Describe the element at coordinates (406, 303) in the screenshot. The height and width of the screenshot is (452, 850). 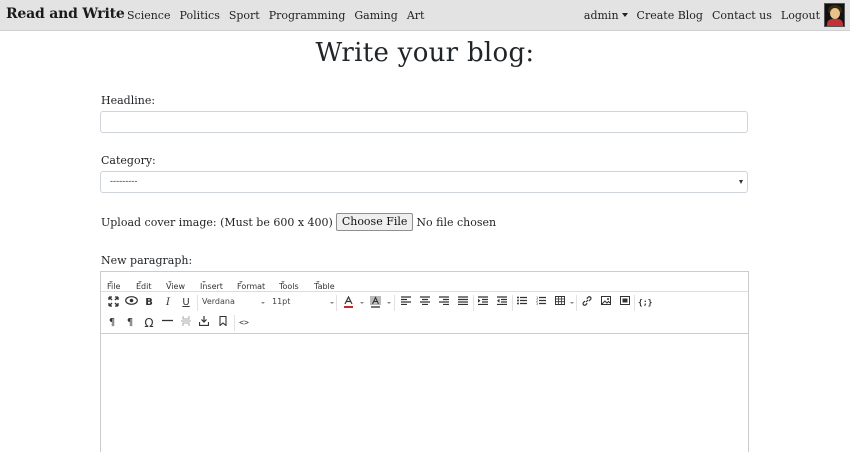
I see `align-left-icon` at that location.